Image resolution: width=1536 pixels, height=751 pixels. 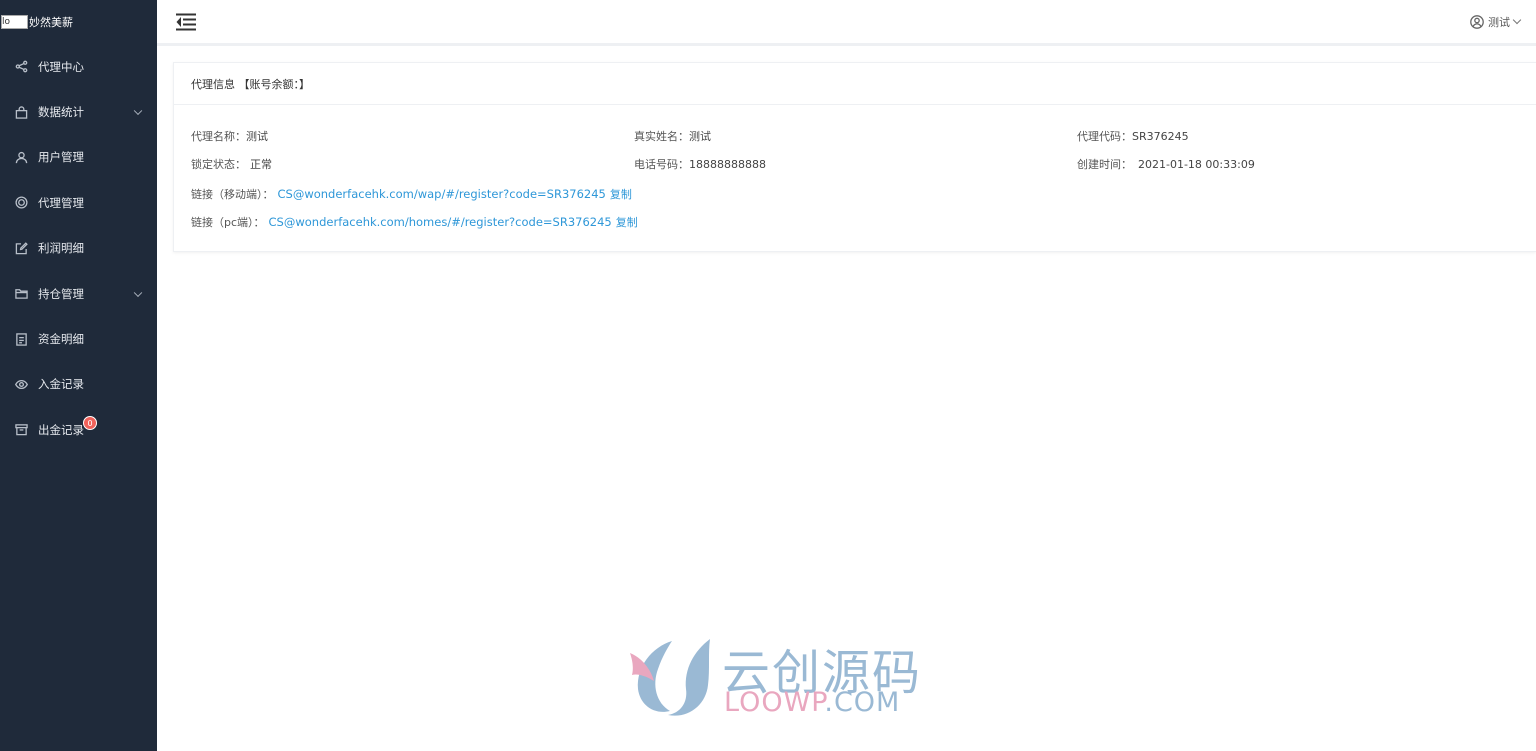 I want to click on menu-toggle-icon, so click(x=186, y=22).